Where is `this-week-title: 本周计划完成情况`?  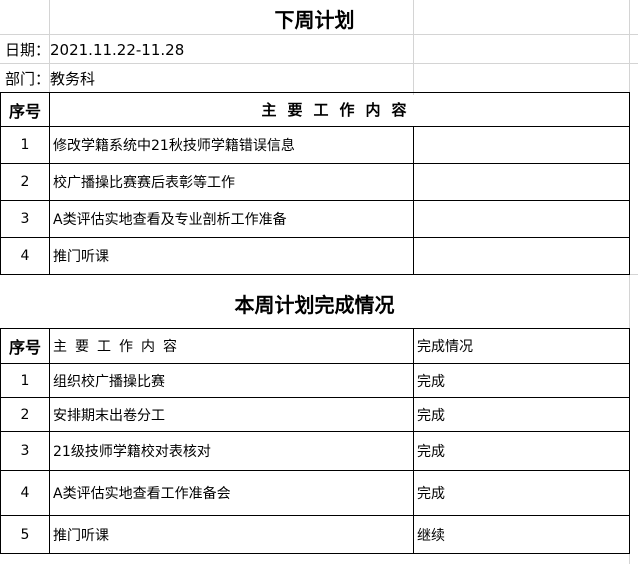 this-week-title: 本周计划完成情况 is located at coordinates (314, 304).